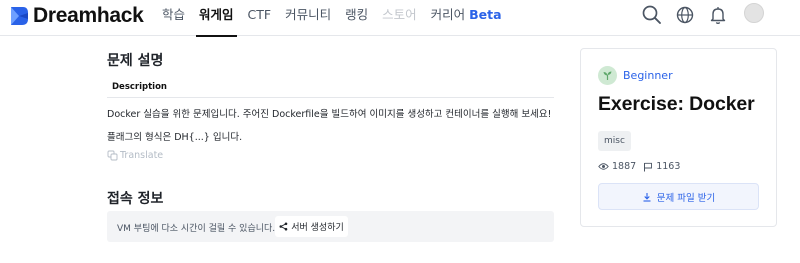 This screenshot has width=800, height=263. Describe the element at coordinates (648, 166) in the screenshot. I see `flag-icon` at that location.